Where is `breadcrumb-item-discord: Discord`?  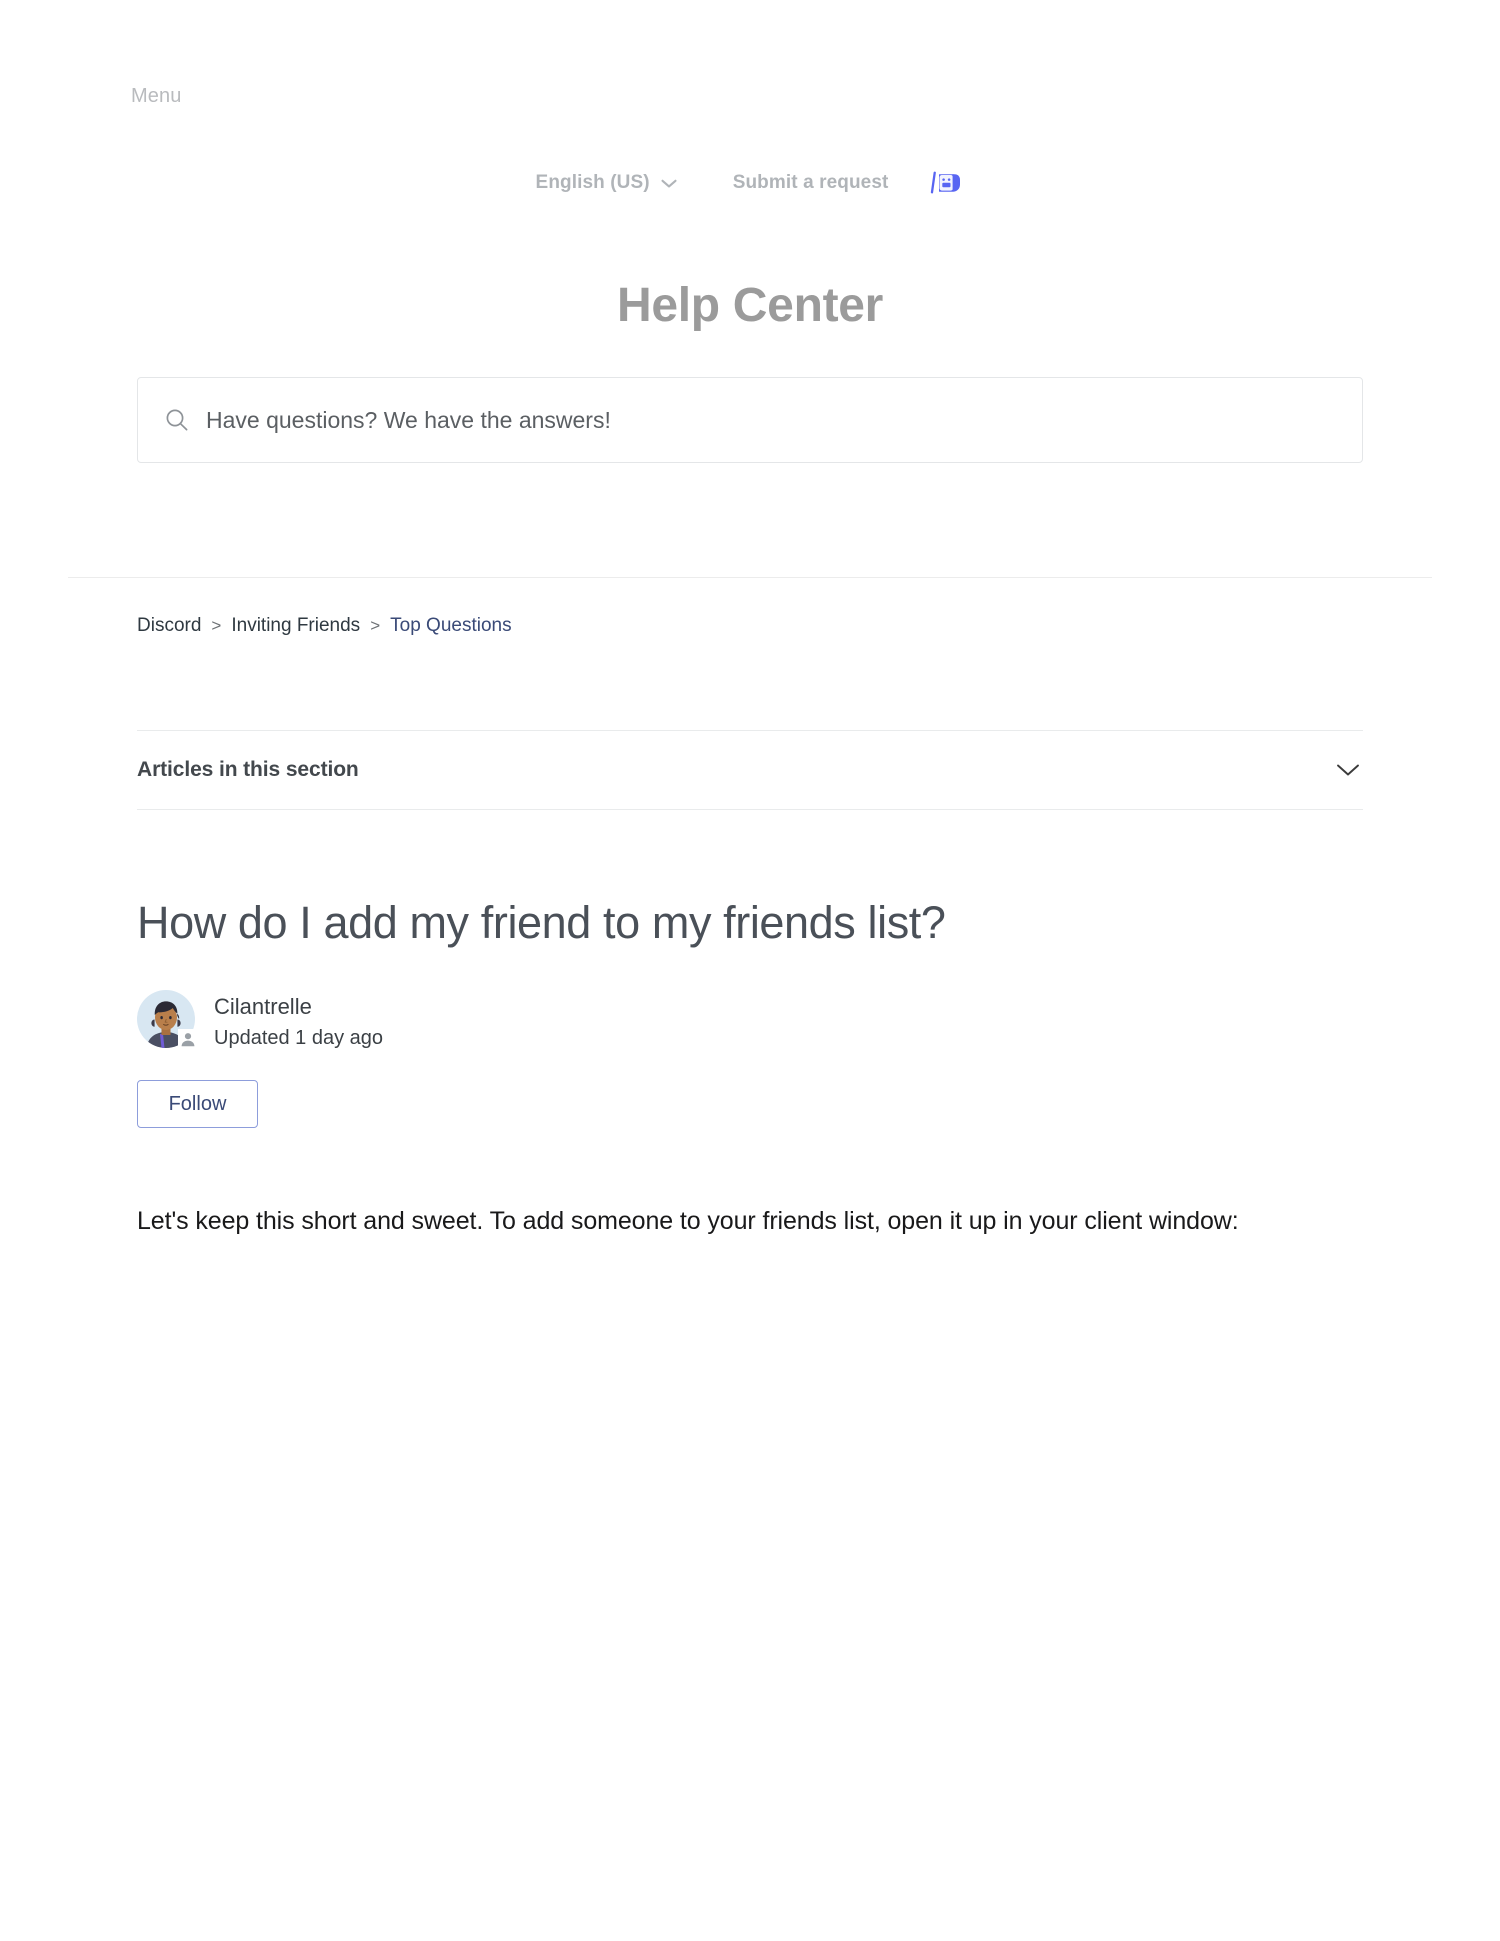 breadcrumb-item-discord: Discord is located at coordinates (169, 626).